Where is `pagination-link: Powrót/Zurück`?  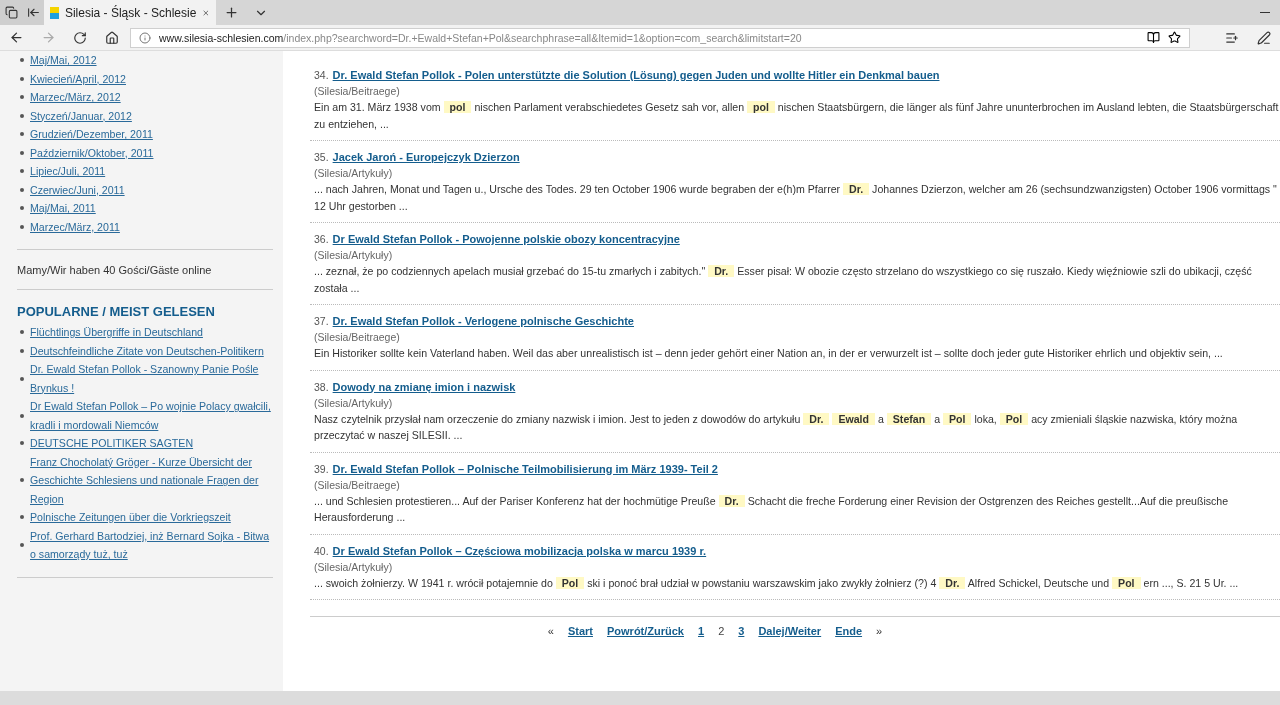
pagination-link: Powrót/Zurück is located at coordinates (645, 631).